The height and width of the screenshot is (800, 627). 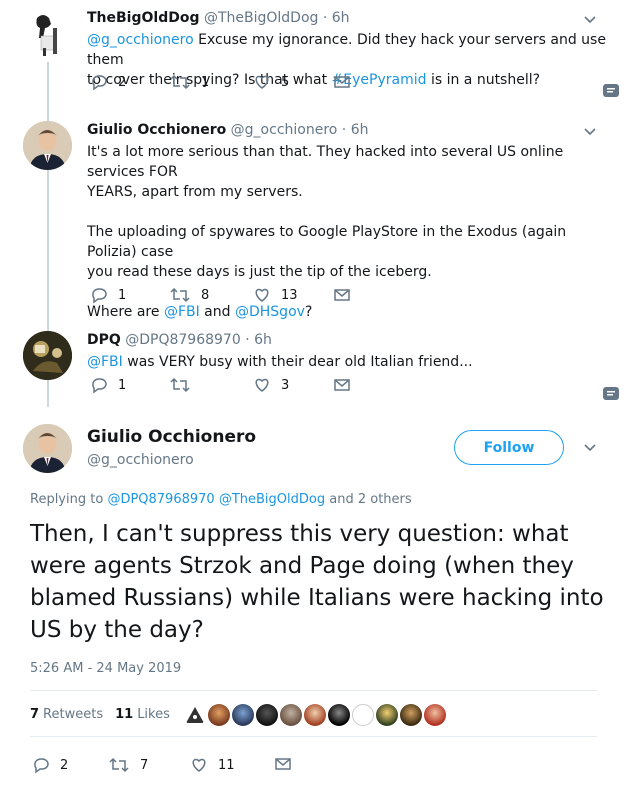 What do you see at coordinates (509, 447) in the screenshot?
I see `follow-button: Follow` at bounding box center [509, 447].